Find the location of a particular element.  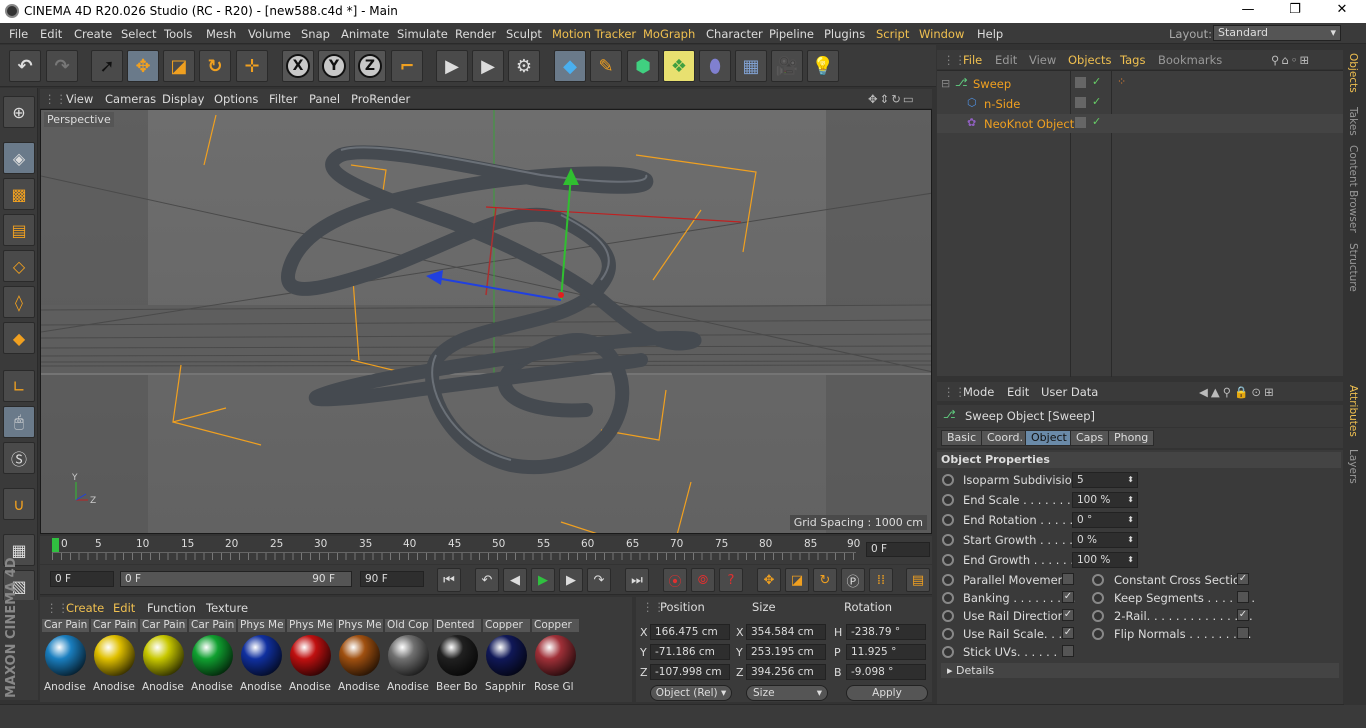

menu-edit: Edit is located at coordinates (51, 34).